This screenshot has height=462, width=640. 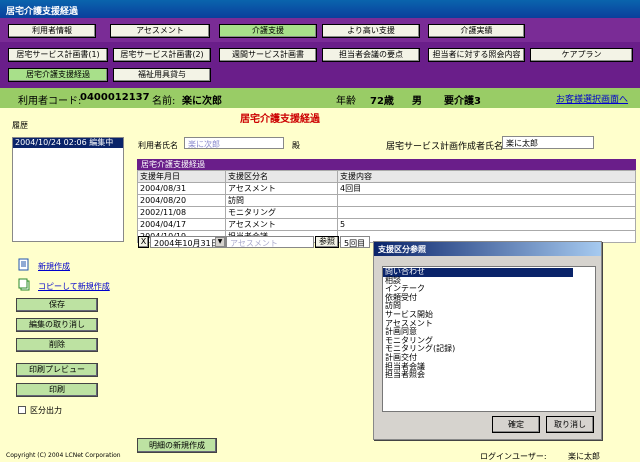 I want to click on category-field: アセスメント, so click(x=270, y=242).